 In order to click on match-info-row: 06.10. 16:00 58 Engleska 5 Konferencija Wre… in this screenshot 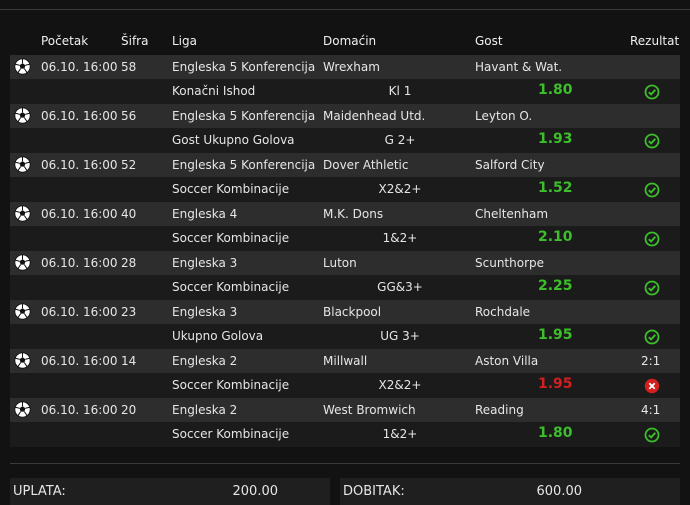, I will do `click(345, 67)`.